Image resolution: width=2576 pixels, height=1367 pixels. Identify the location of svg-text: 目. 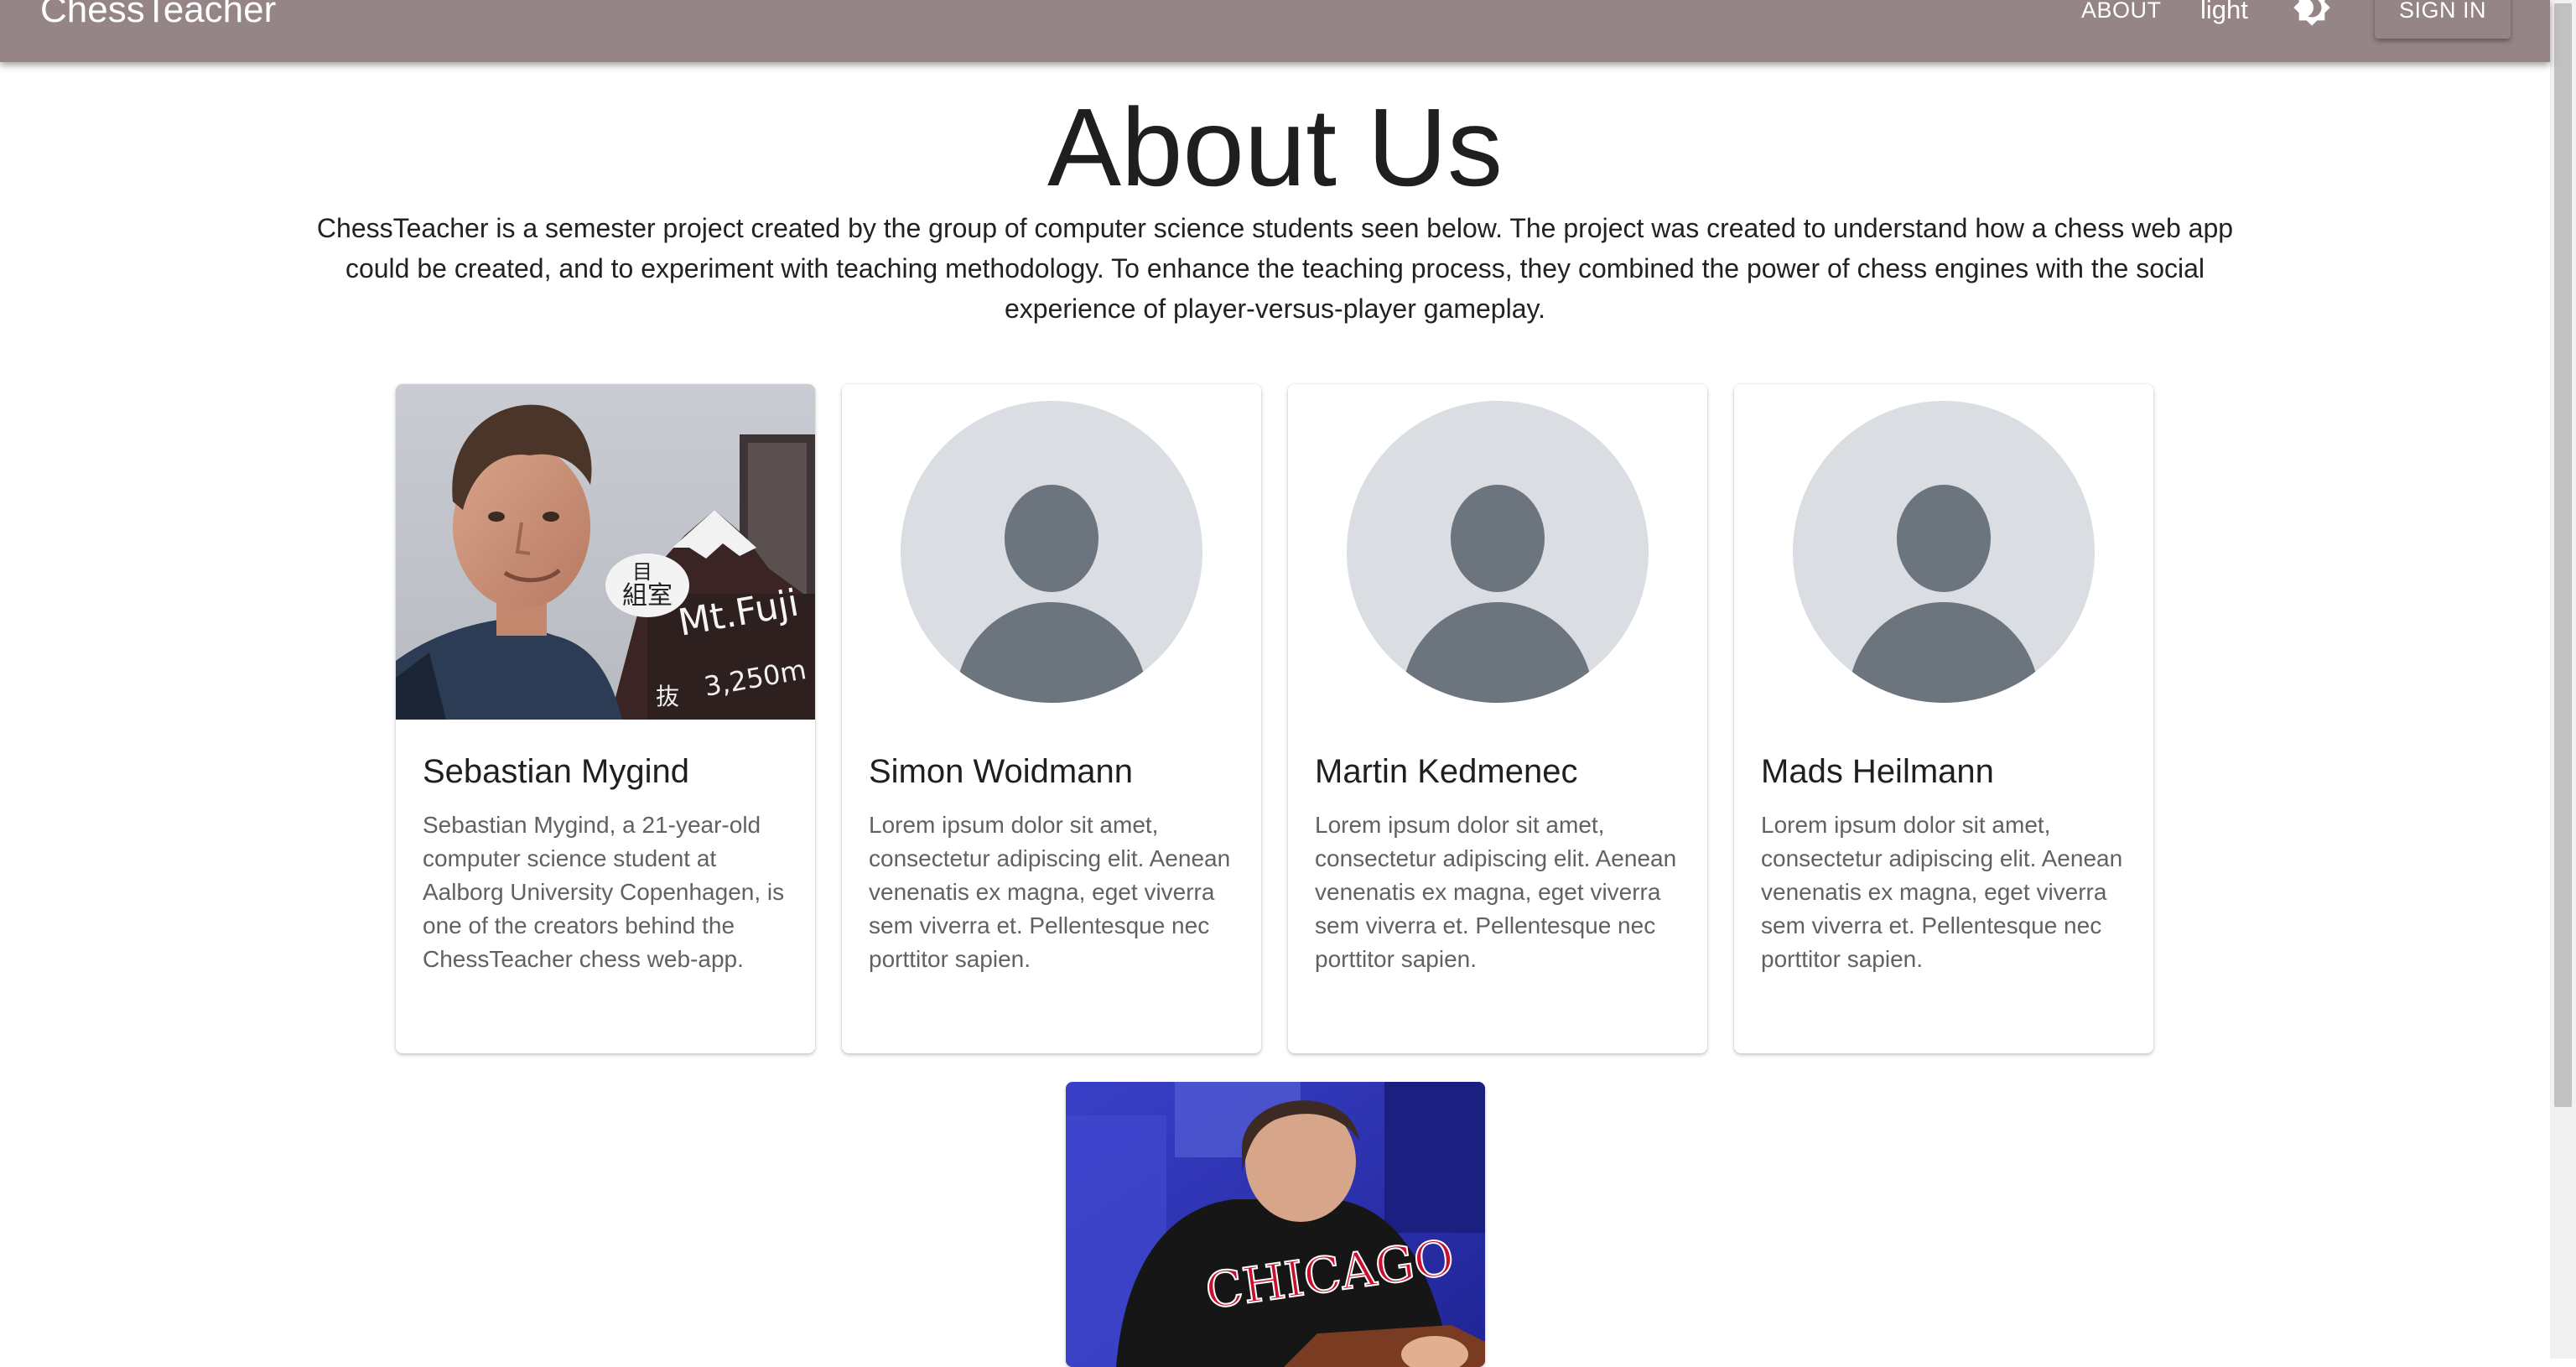
(642, 572).